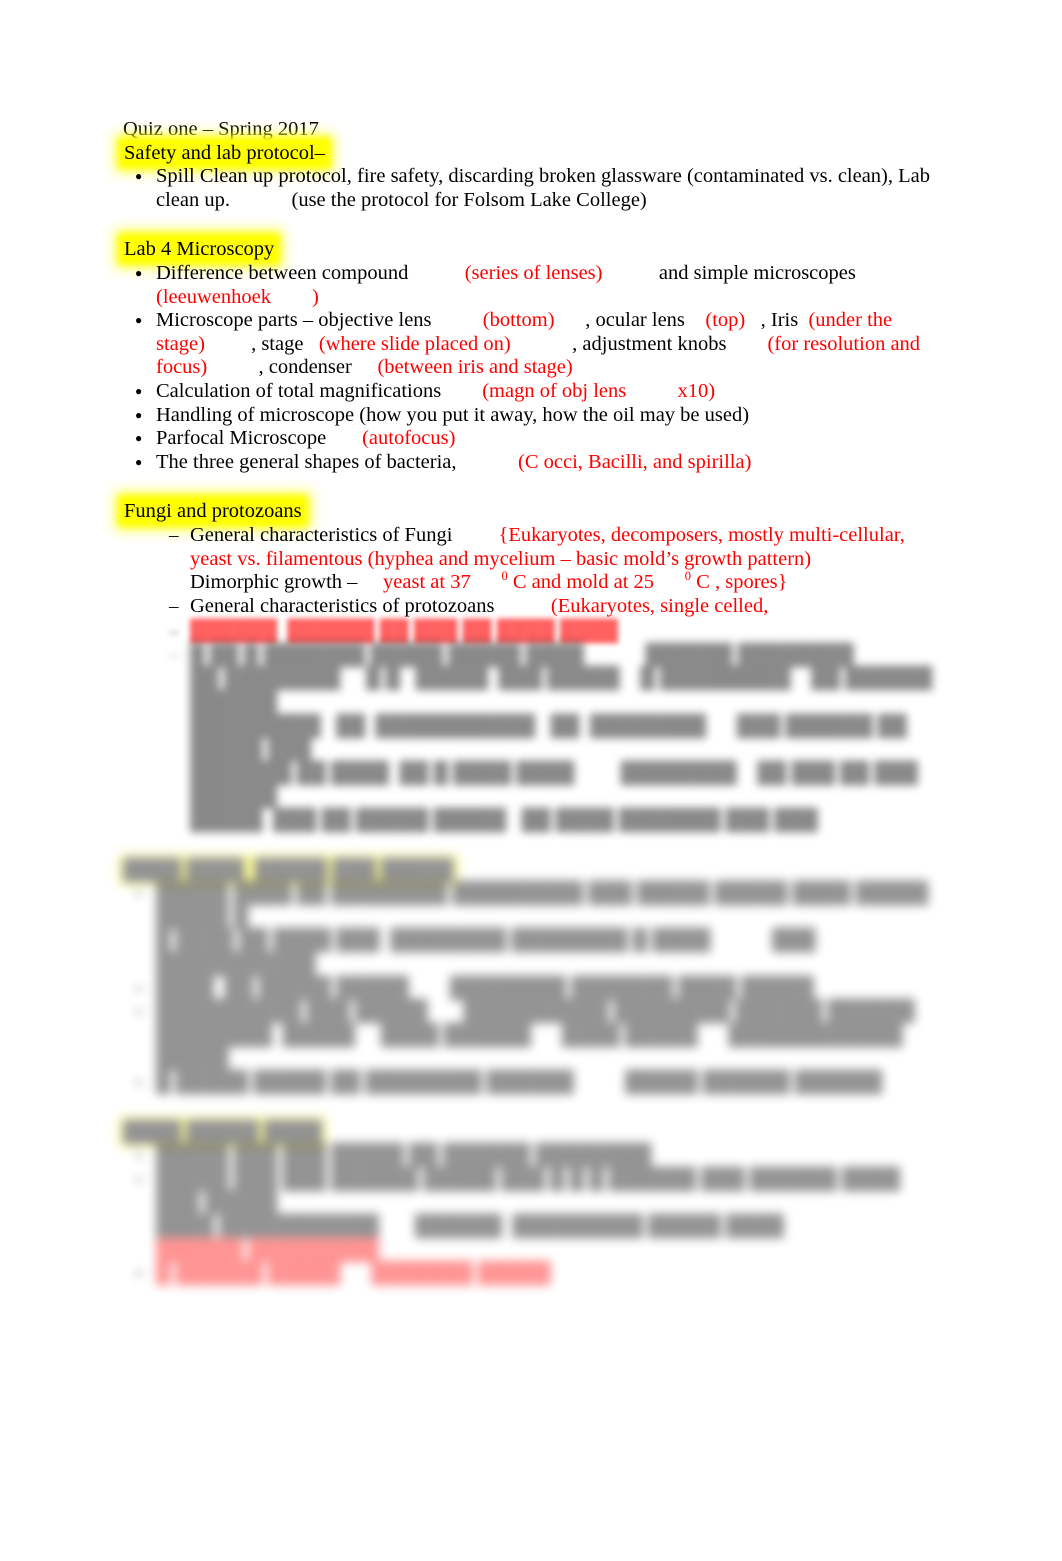 The height and width of the screenshot is (1561, 1062). I want to click on q-text: Calculation of total magnifications, so click(299, 390).